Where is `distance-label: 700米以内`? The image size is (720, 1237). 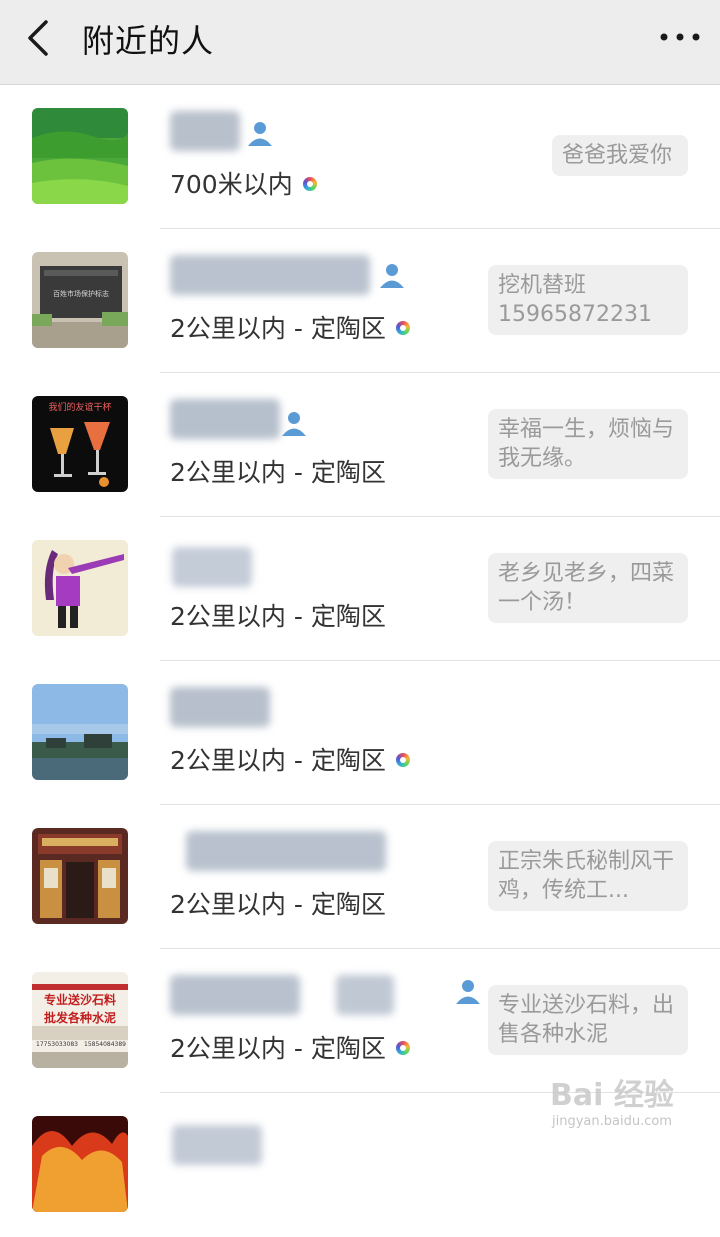 distance-label: 700米以内 is located at coordinates (243, 183).